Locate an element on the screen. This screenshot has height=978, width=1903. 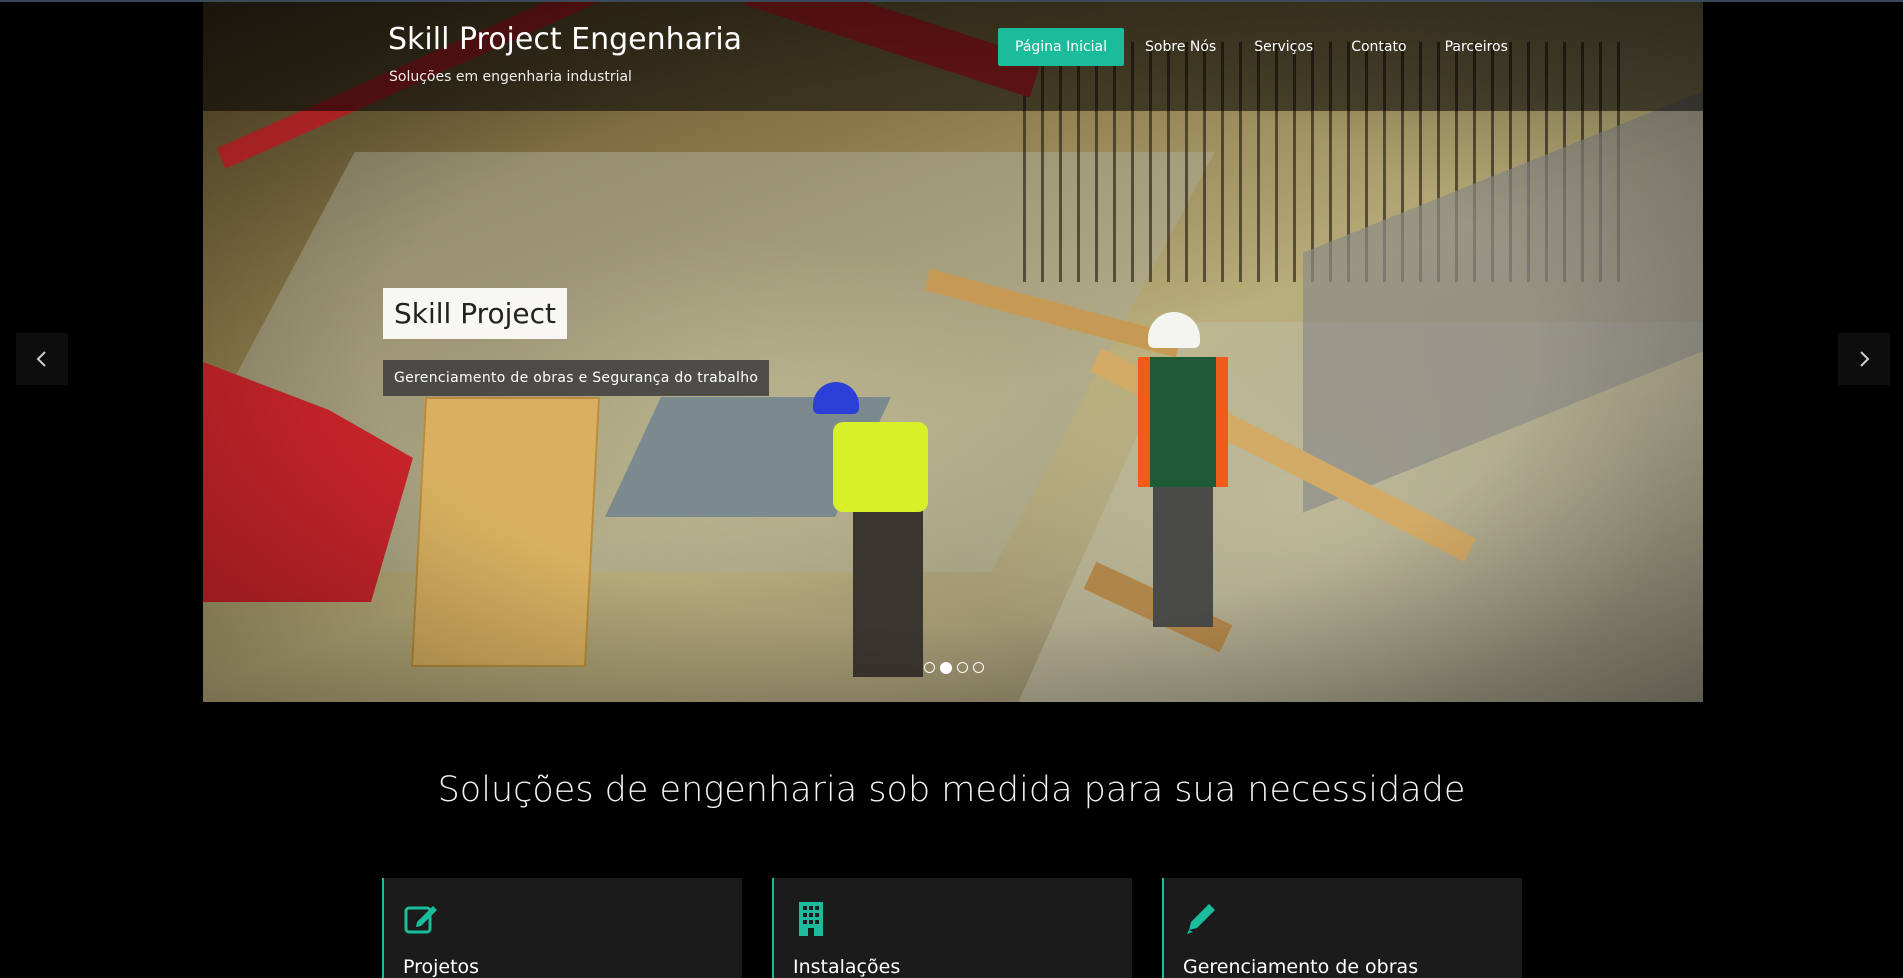
nav-item-servicos: Serviços is located at coordinates (1283, 47).